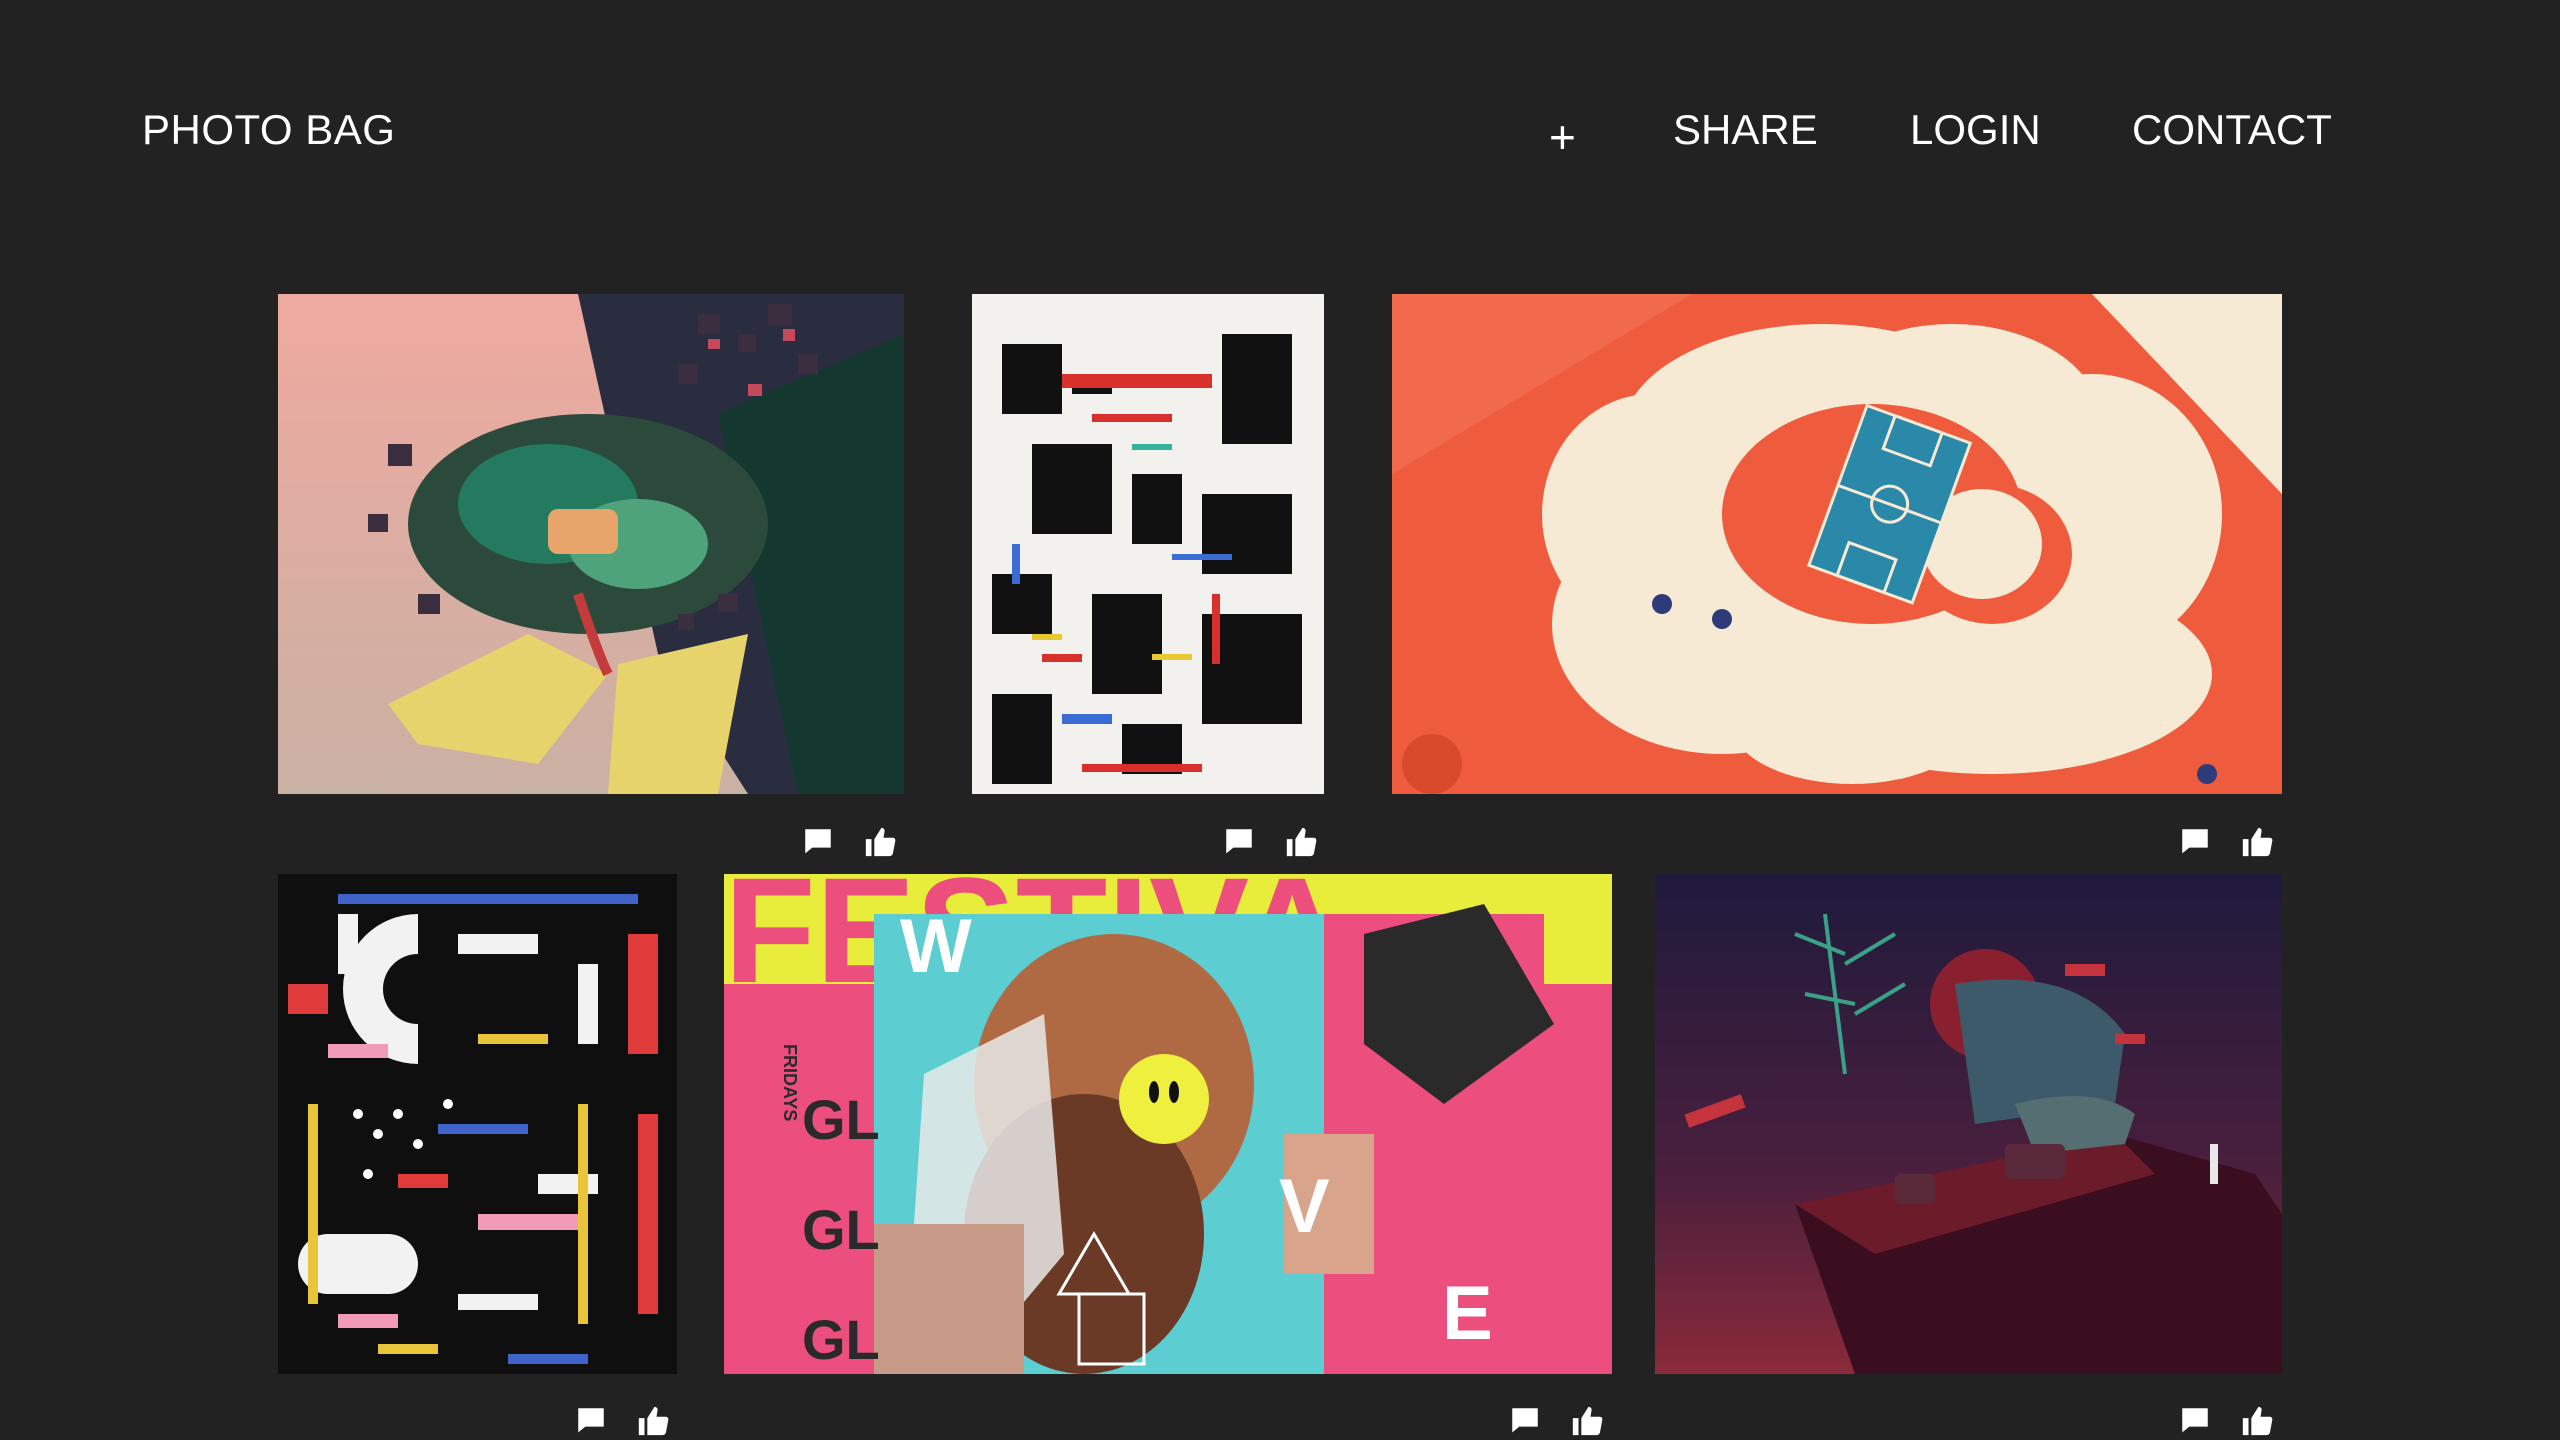 The height and width of the screenshot is (1440, 2560). Describe the element at coordinates (790, 1082) in the screenshot. I see `poster-side-label: FRIDAYS` at that location.